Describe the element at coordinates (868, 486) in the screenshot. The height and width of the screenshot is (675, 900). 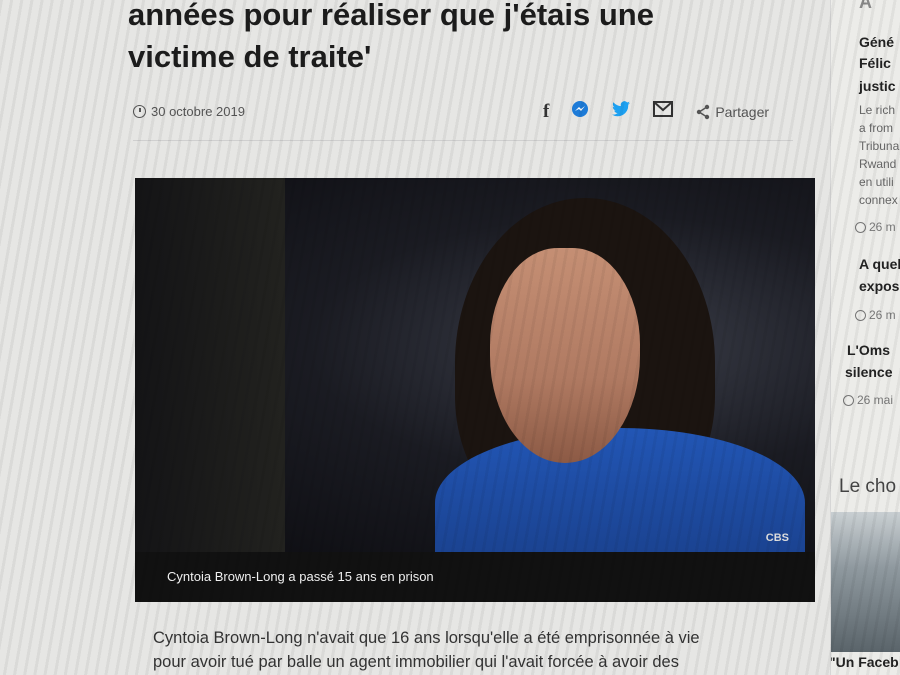
I see `sidebar-section-title: Le cho` at that location.